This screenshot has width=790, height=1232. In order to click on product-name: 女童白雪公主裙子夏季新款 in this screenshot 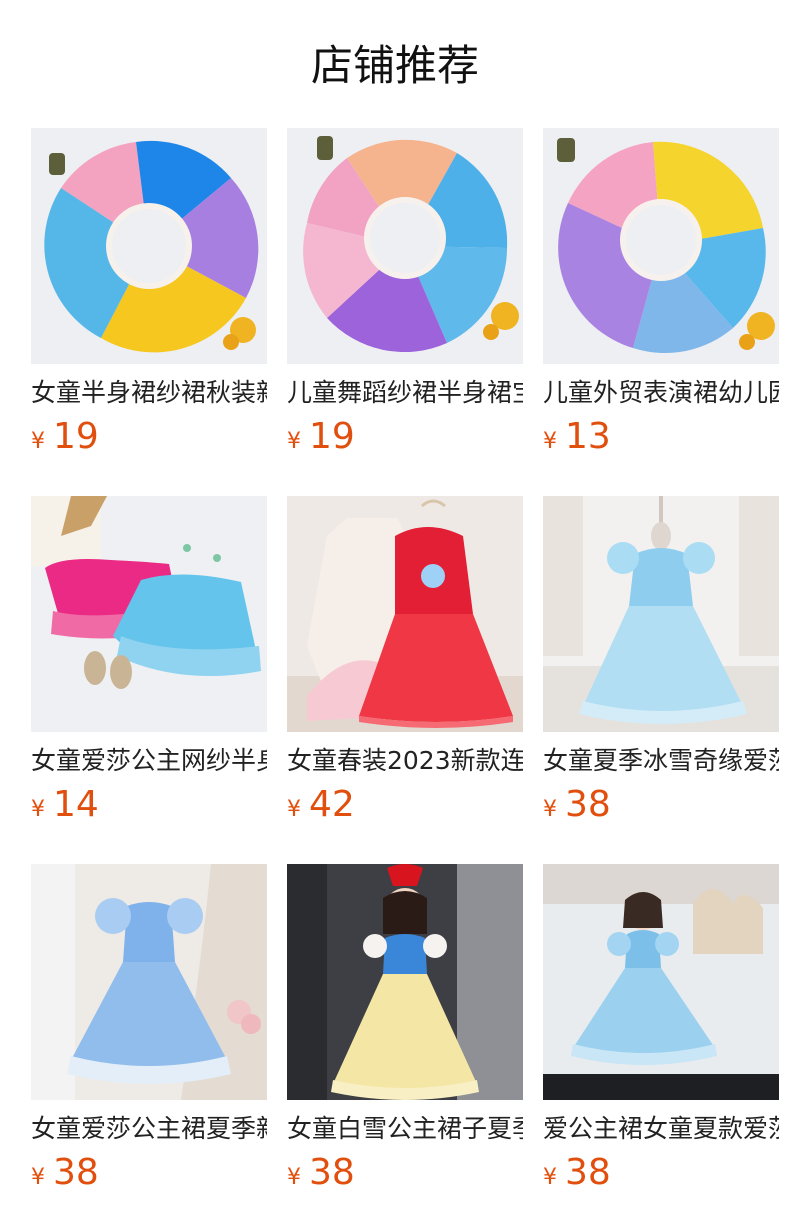, I will do `click(405, 1129)`.